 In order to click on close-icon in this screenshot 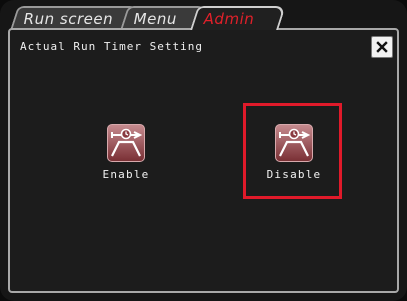, I will do `click(382, 47)`.